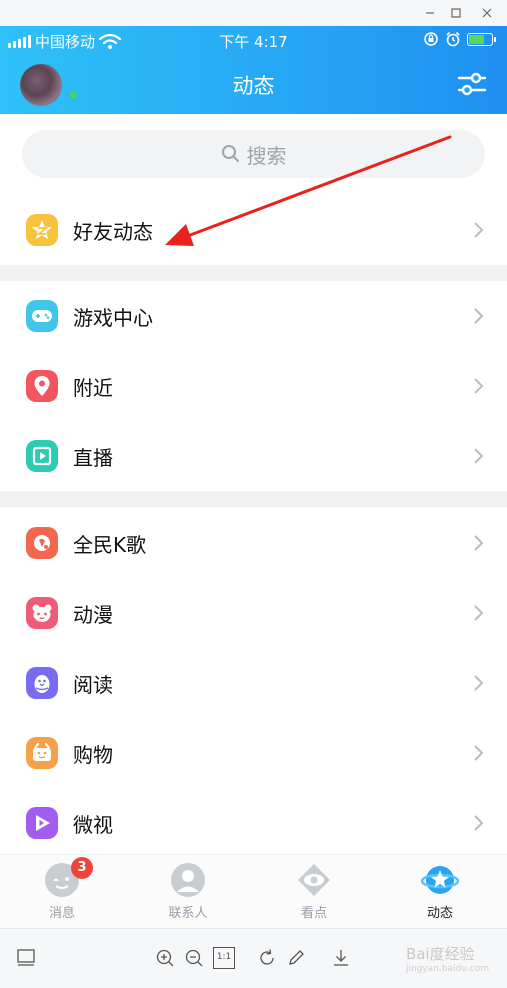  I want to click on status-indicators, so click(459, 39).